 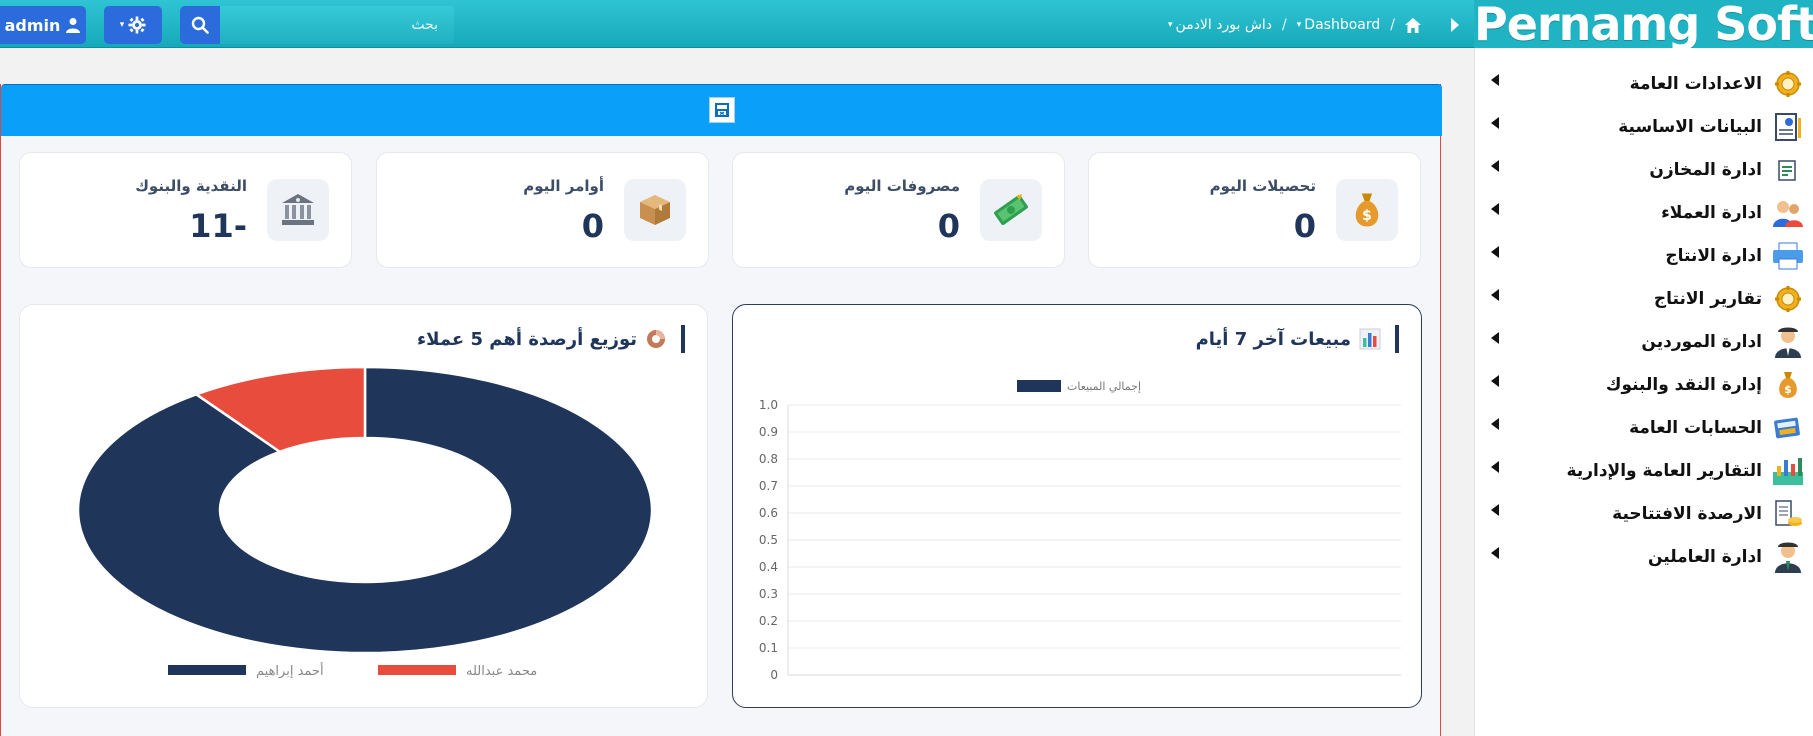 I want to click on sidebar-item-label: الاعدادات العامة, so click(x=1695, y=84).